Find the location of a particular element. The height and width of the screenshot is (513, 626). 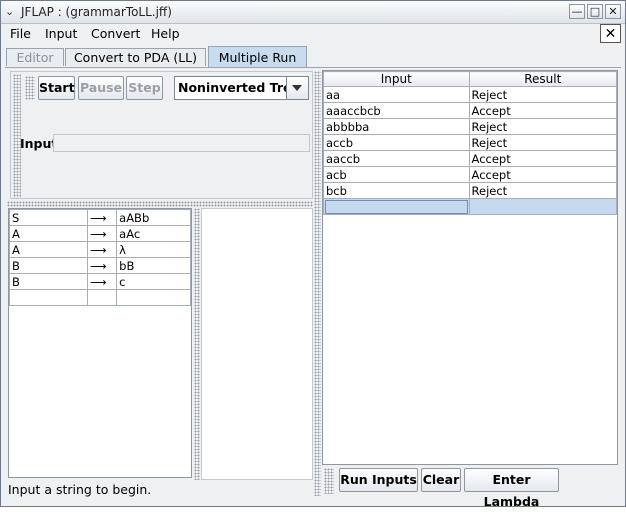

pause-button: Pause is located at coordinates (101, 88).